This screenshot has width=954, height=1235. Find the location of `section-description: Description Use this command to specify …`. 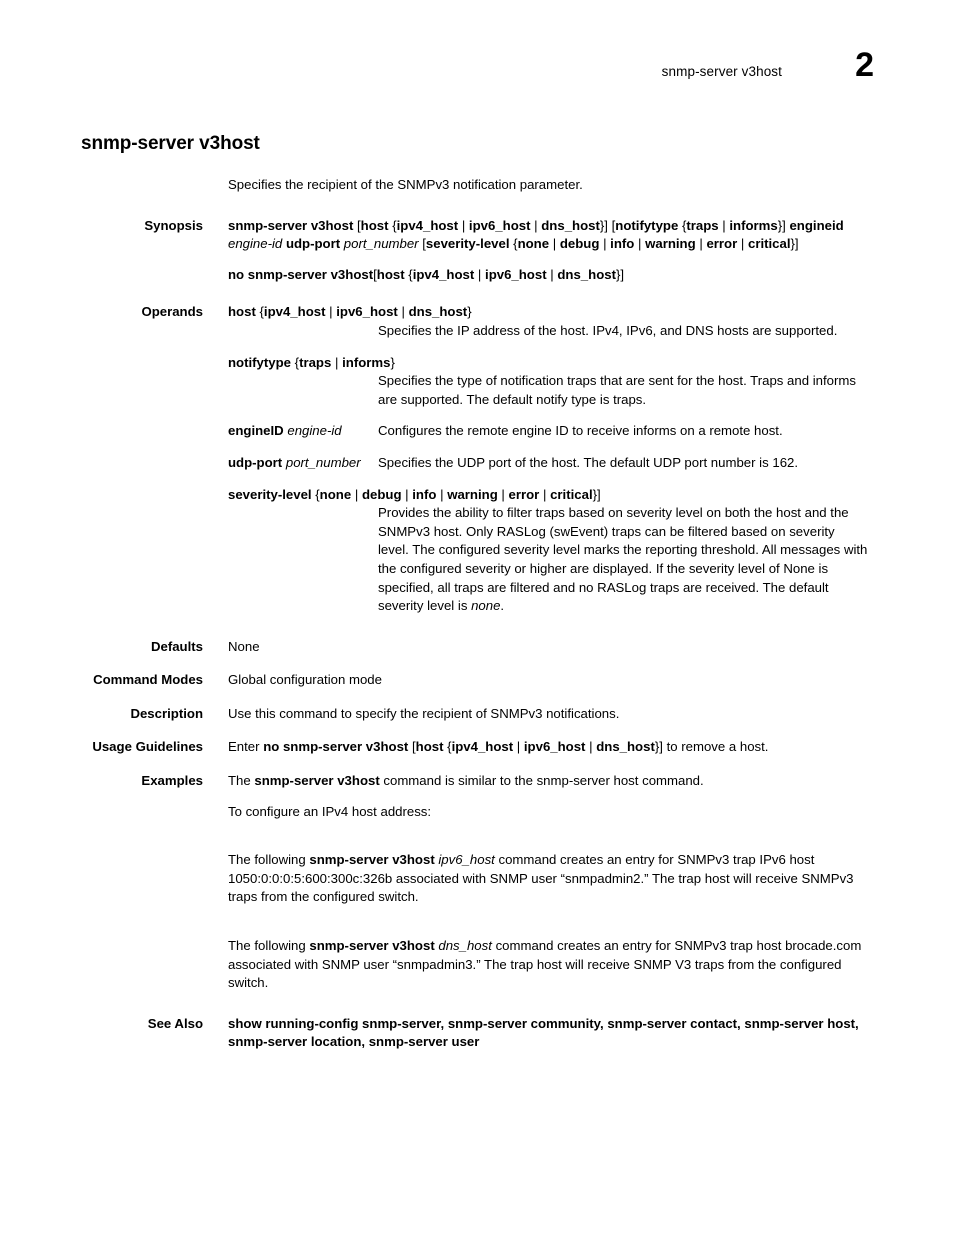

section-description: Description Use this command to specify … is located at coordinates (477, 714).